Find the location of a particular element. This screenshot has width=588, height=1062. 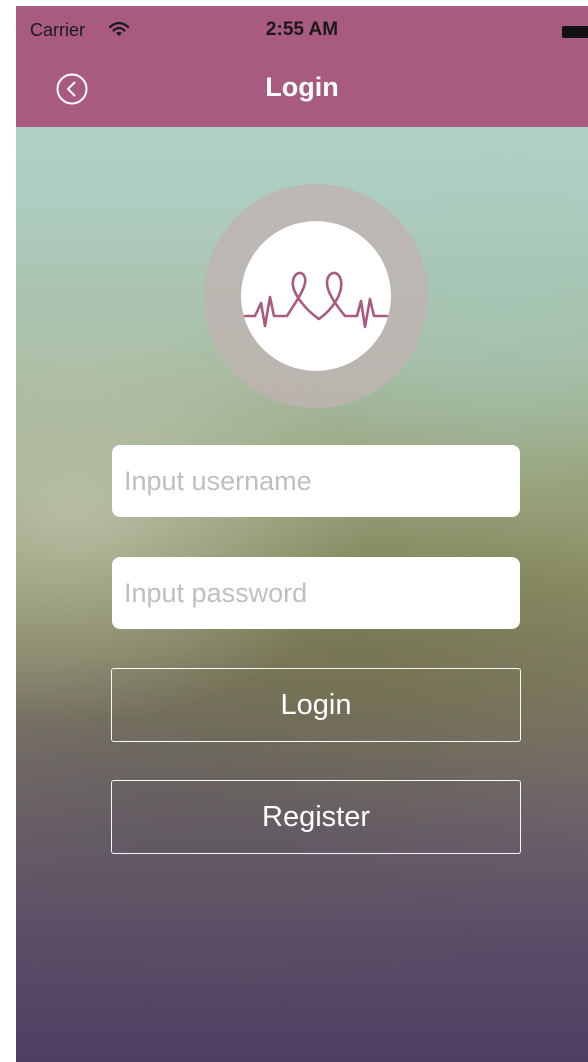

app-logo is located at coordinates (316, 296).